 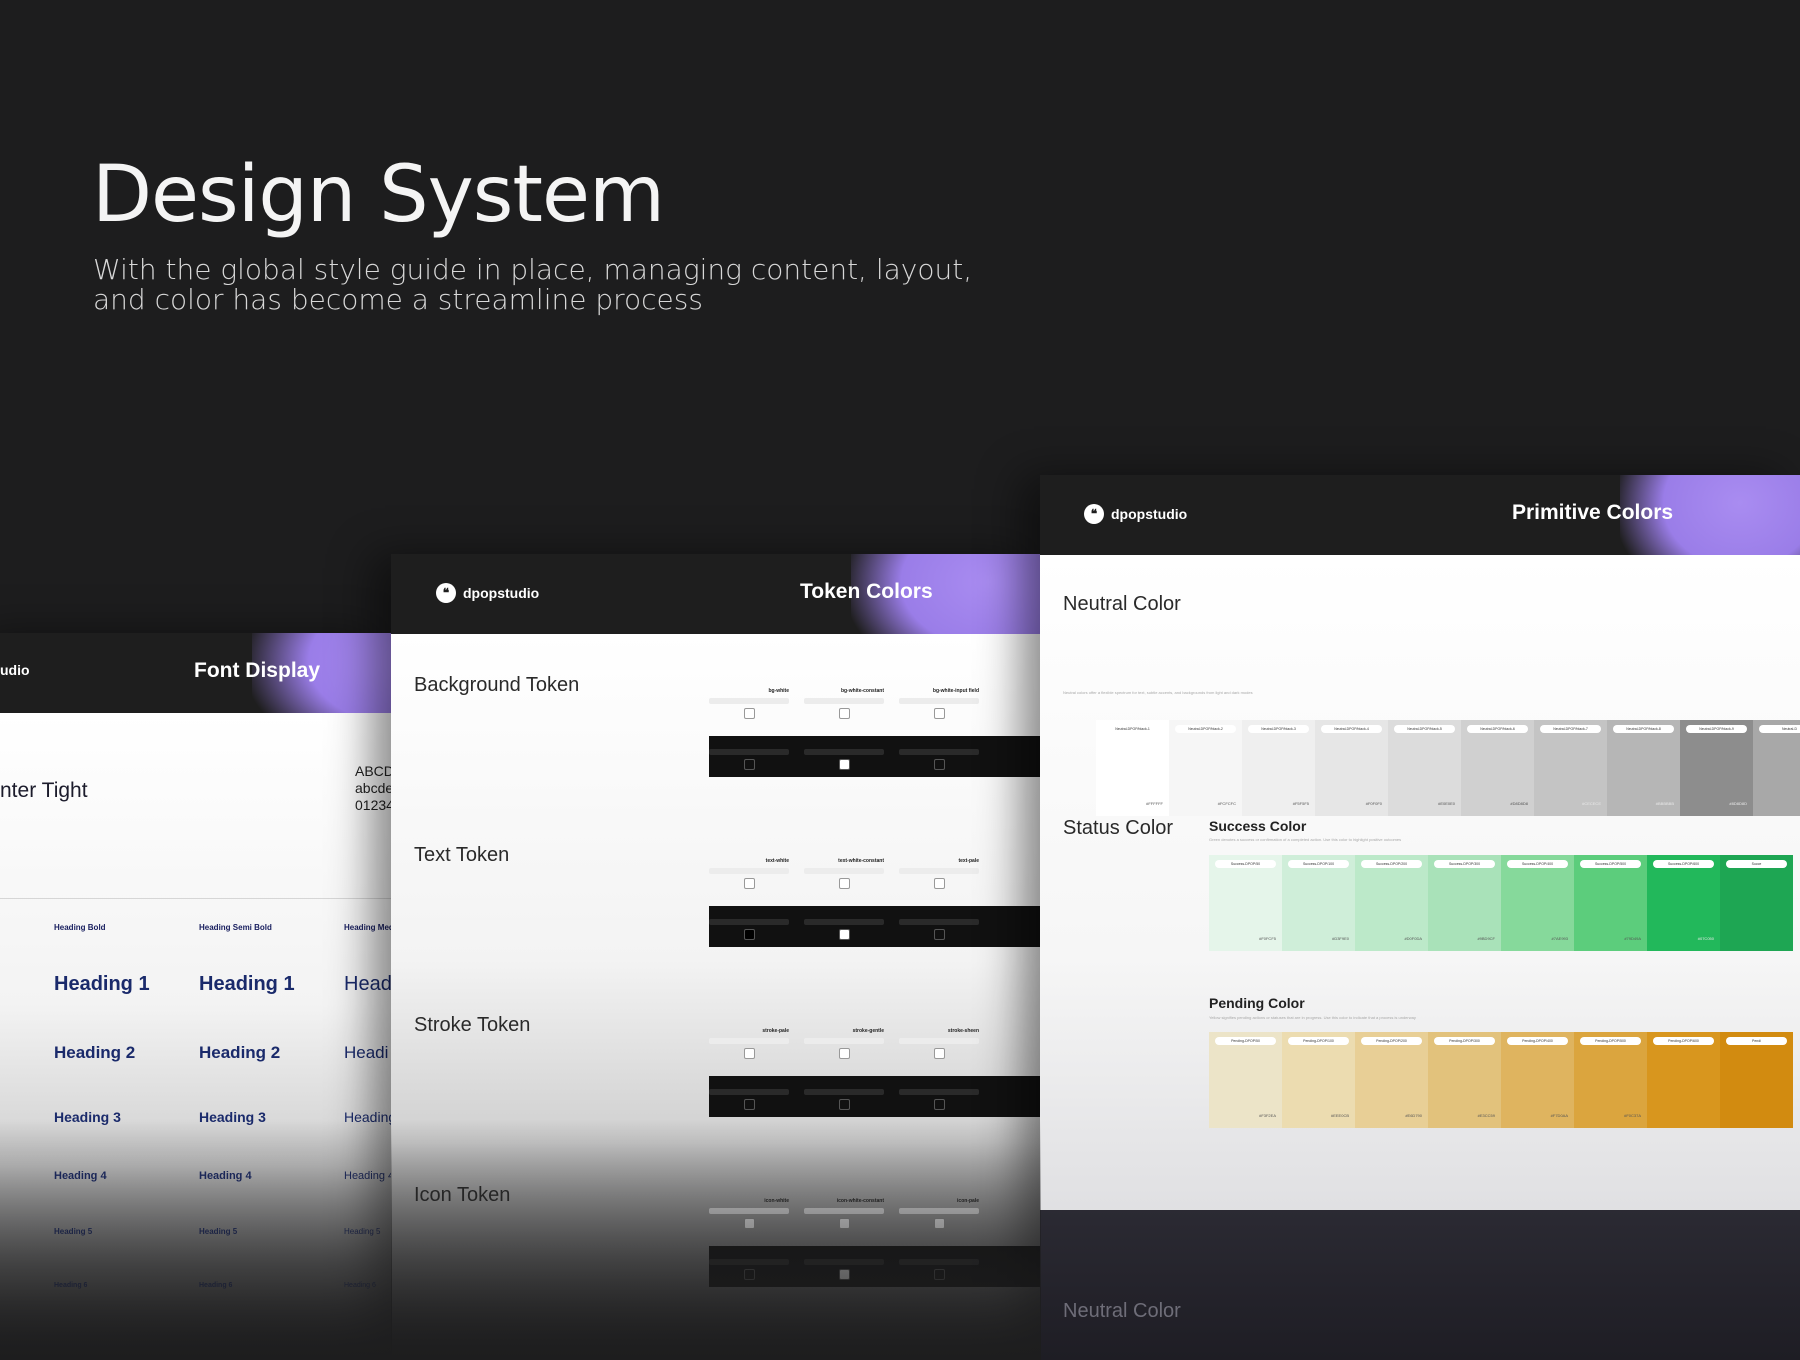 I want to click on swatch-name: Neutral-DPOP/black-5, so click(x=1424, y=729).